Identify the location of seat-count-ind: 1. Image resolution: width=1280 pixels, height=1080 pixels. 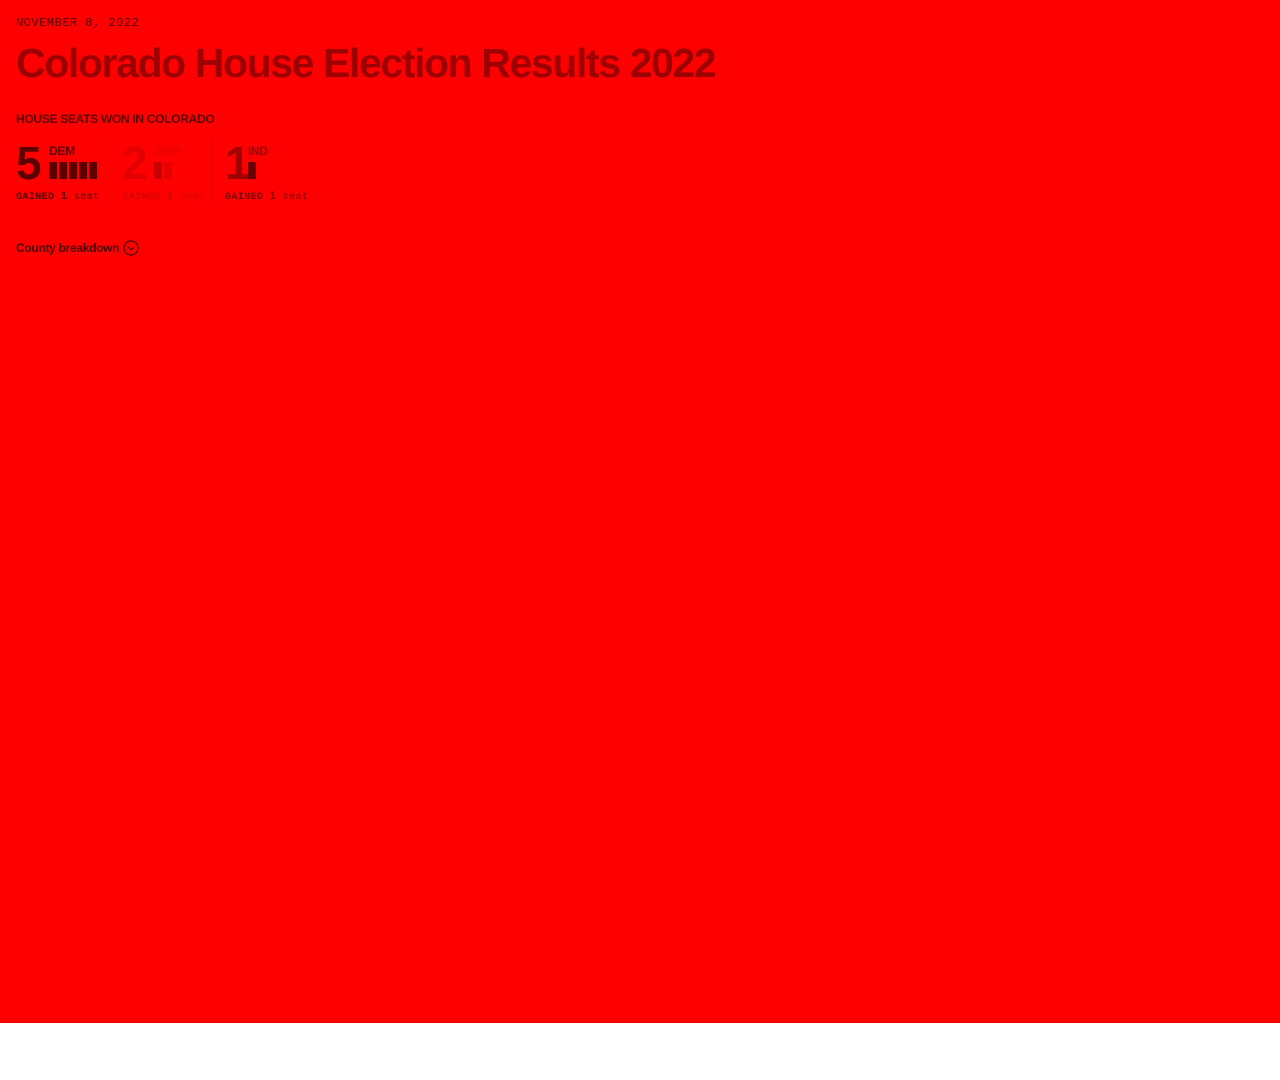
(238, 163).